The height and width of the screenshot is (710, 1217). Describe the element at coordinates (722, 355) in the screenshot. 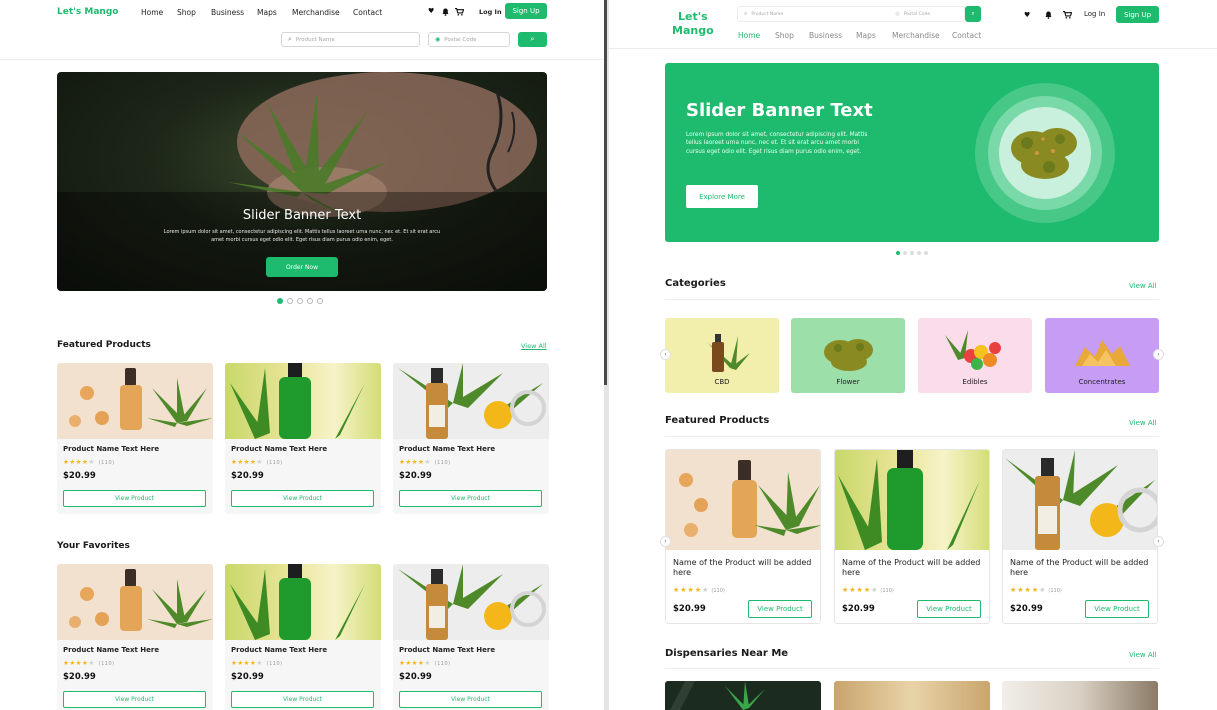

I see `category-card-cbd: CBD` at that location.